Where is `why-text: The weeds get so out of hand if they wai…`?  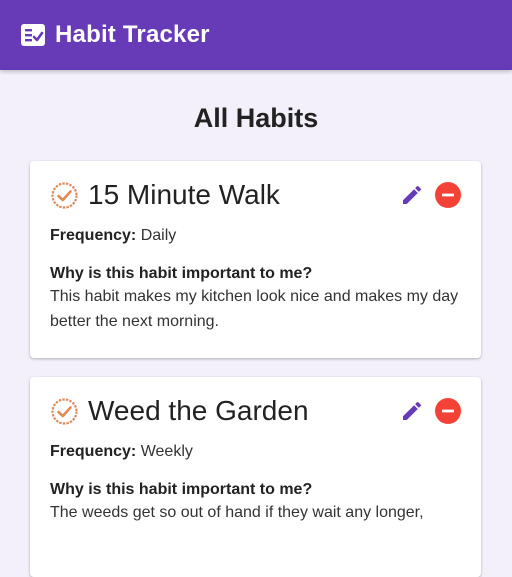
why-text: The weeds get so out of hand if they wai… is located at coordinates (237, 512).